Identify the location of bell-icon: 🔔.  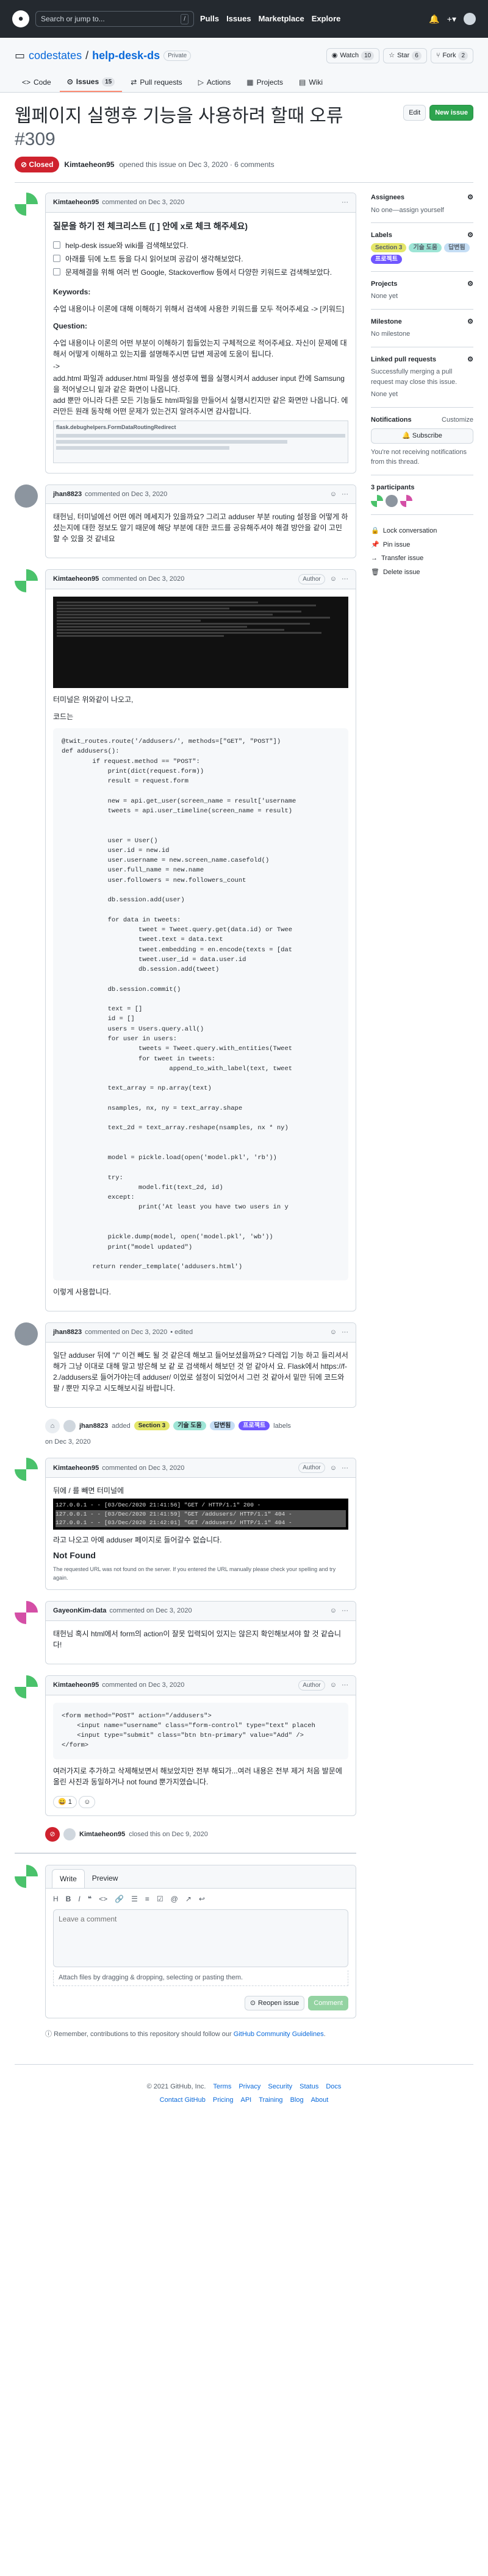
(434, 19).